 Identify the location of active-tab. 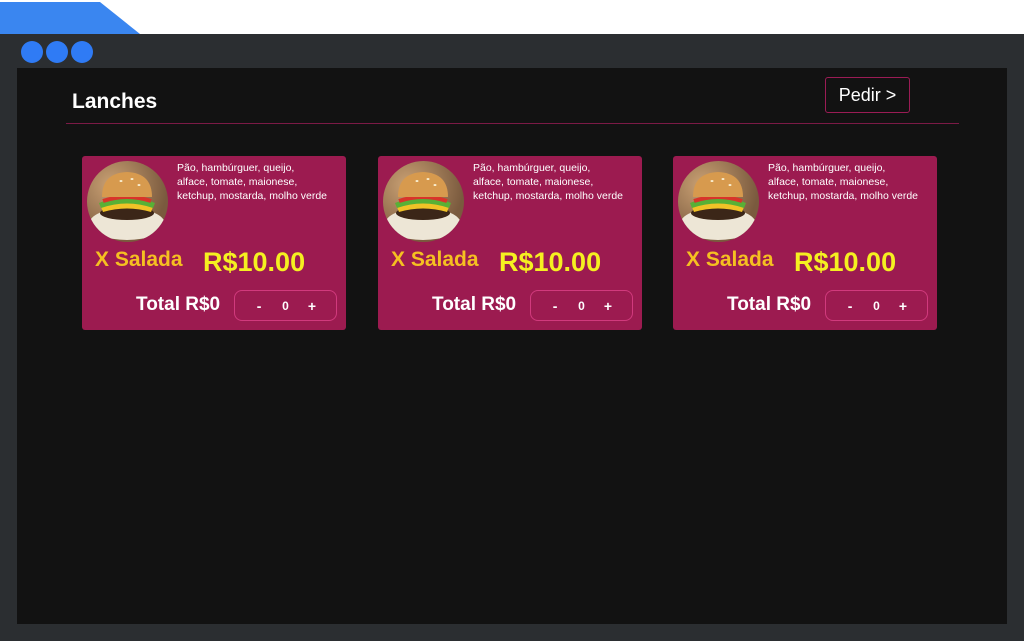
(70, 18).